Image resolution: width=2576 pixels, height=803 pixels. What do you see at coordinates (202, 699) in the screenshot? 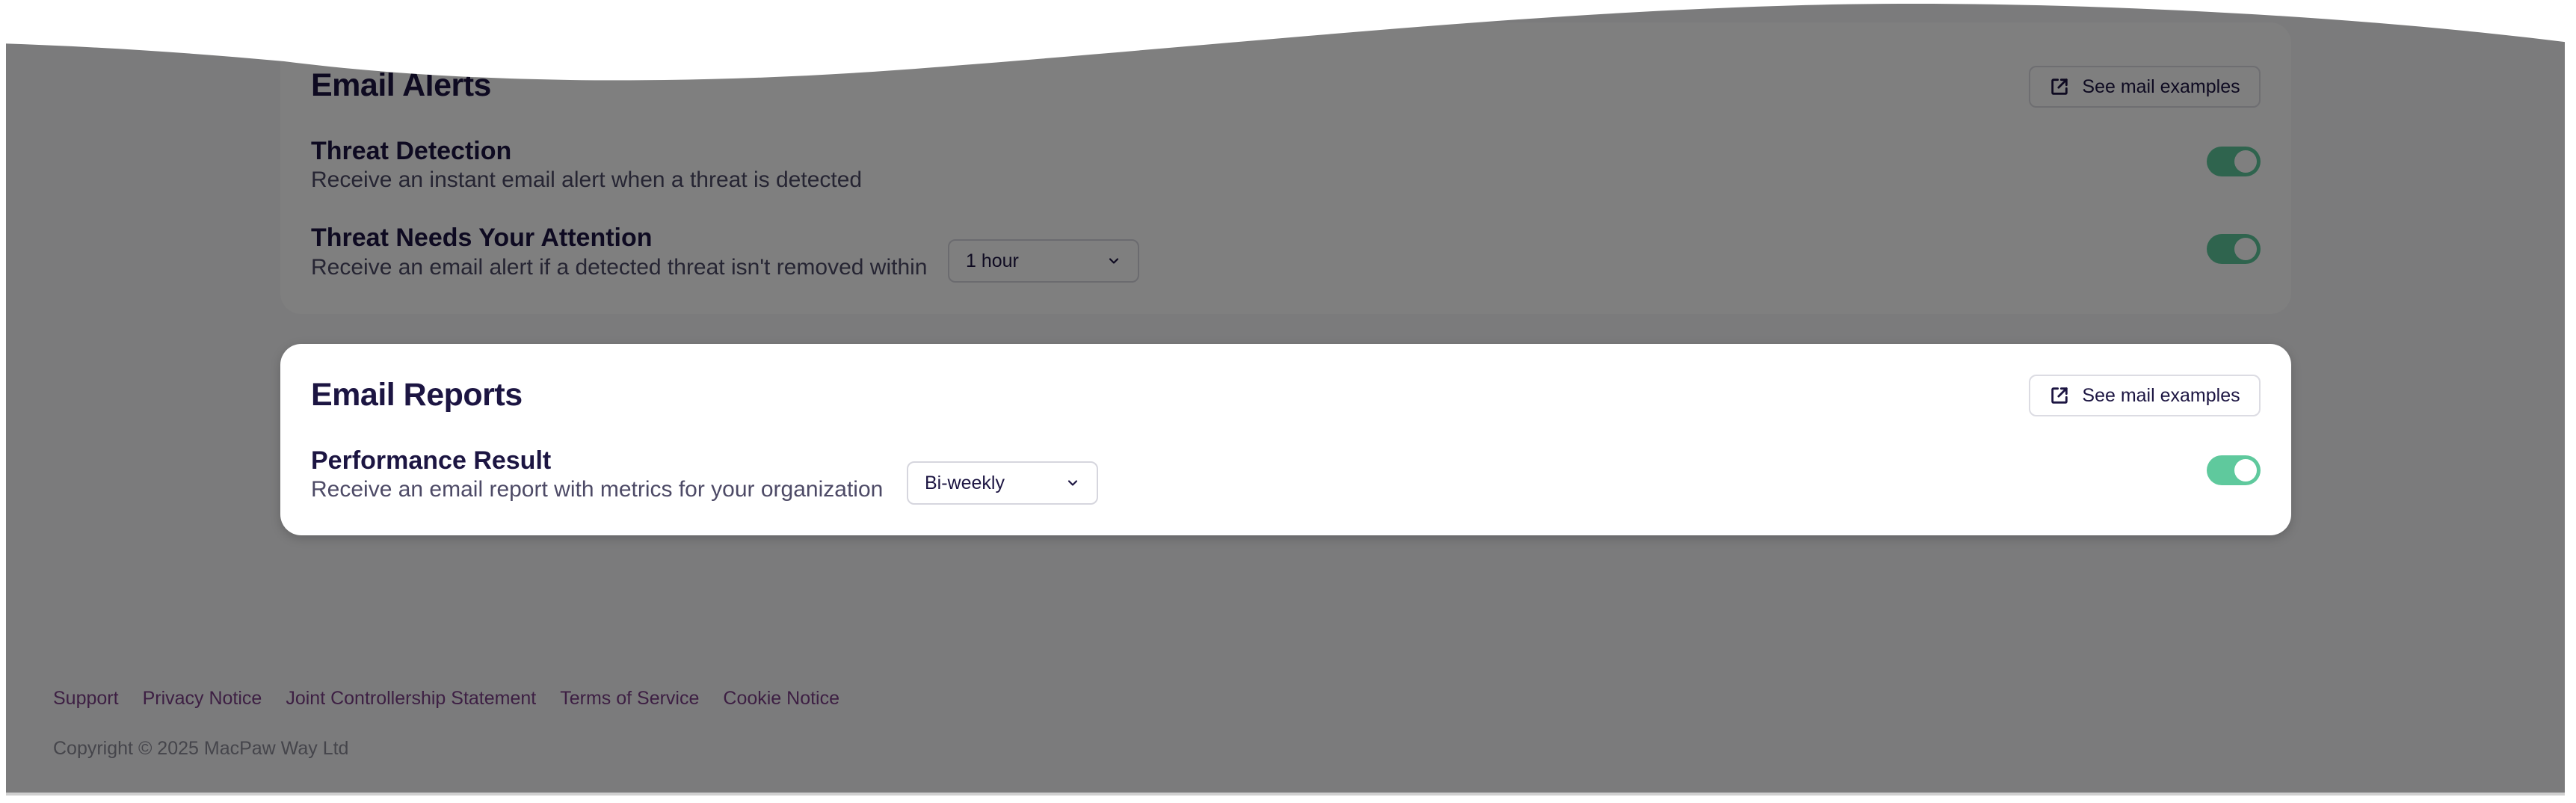
I see `footer-link-privacy-notice: Privacy Notice` at bounding box center [202, 699].